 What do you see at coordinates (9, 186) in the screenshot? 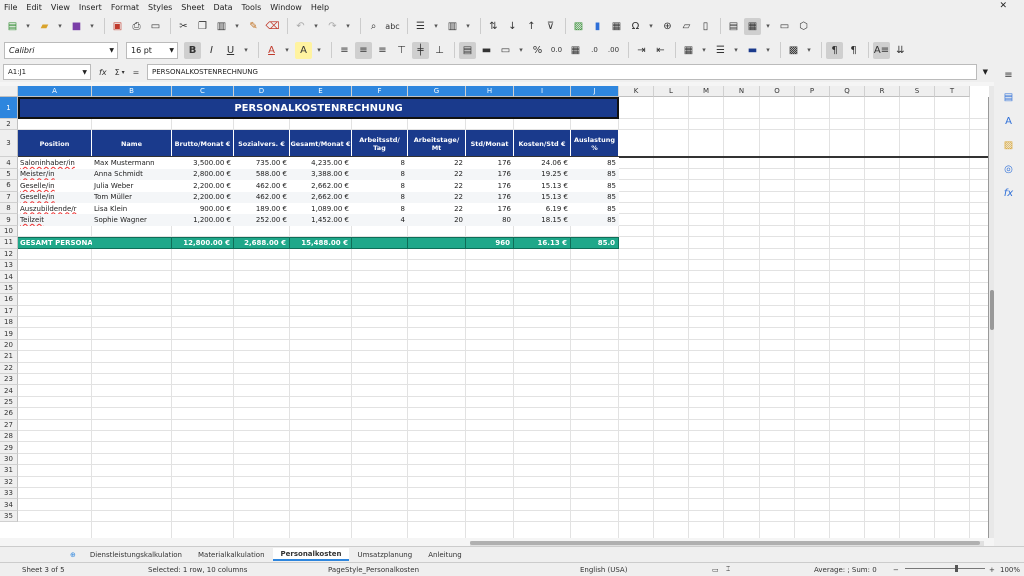
I see `row-header-6: 6` at bounding box center [9, 186].